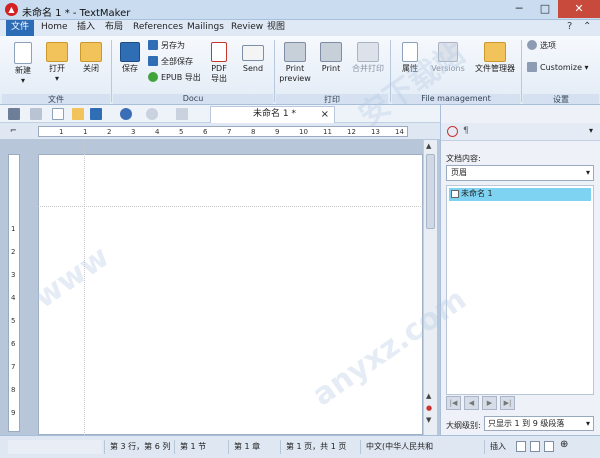  I want to click on open-button: 打开 ▾, so click(57, 63).